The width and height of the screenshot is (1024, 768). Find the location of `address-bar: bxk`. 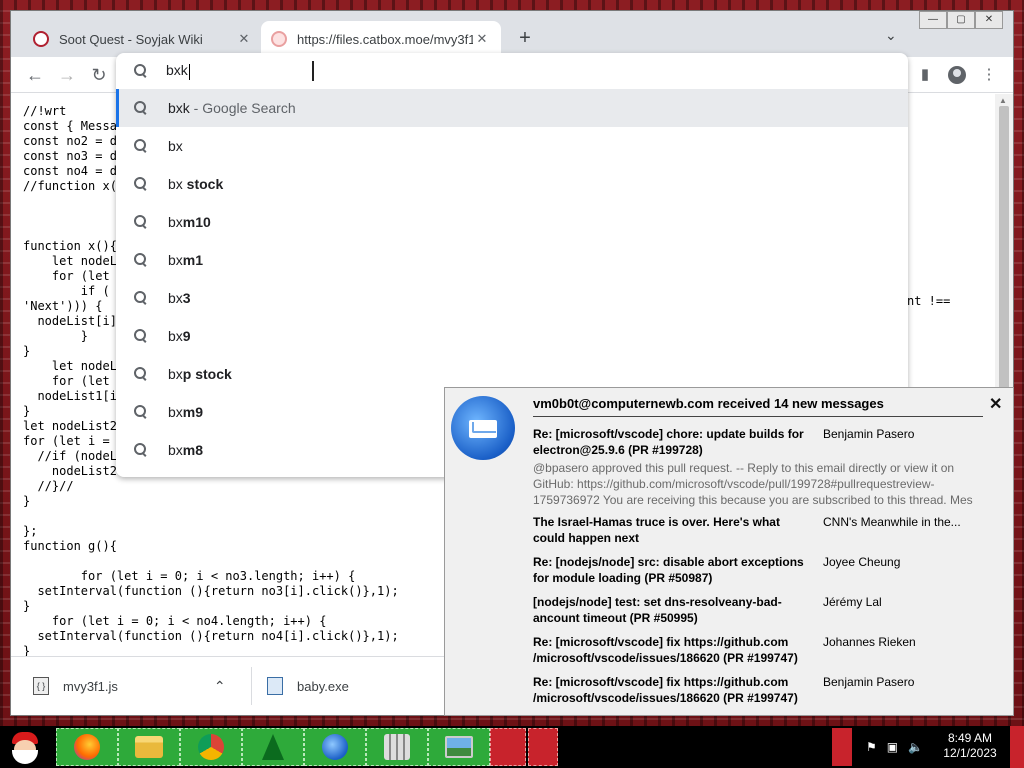

address-bar: bxk is located at coordinates (512, 71).